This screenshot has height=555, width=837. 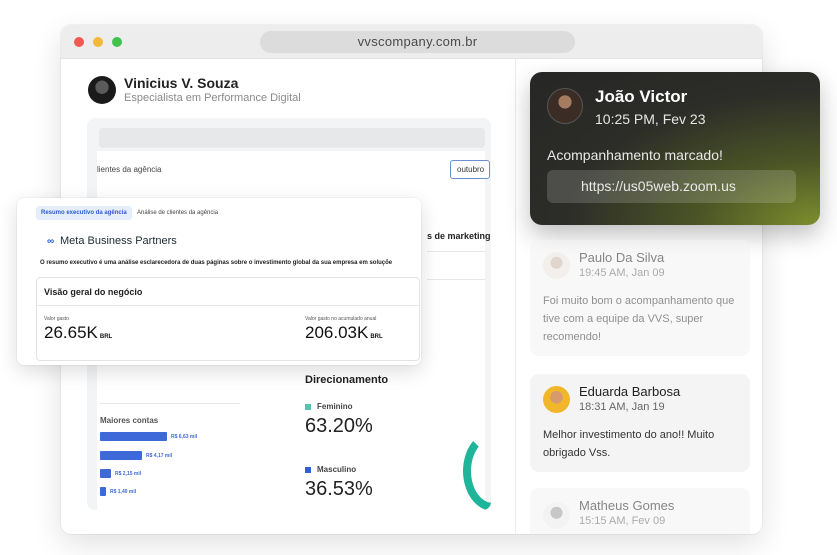 What do you see at coordinates (337, 332) in the screenshot?
I see `annual-number: 206.03K` at bounding box center [337, 332].